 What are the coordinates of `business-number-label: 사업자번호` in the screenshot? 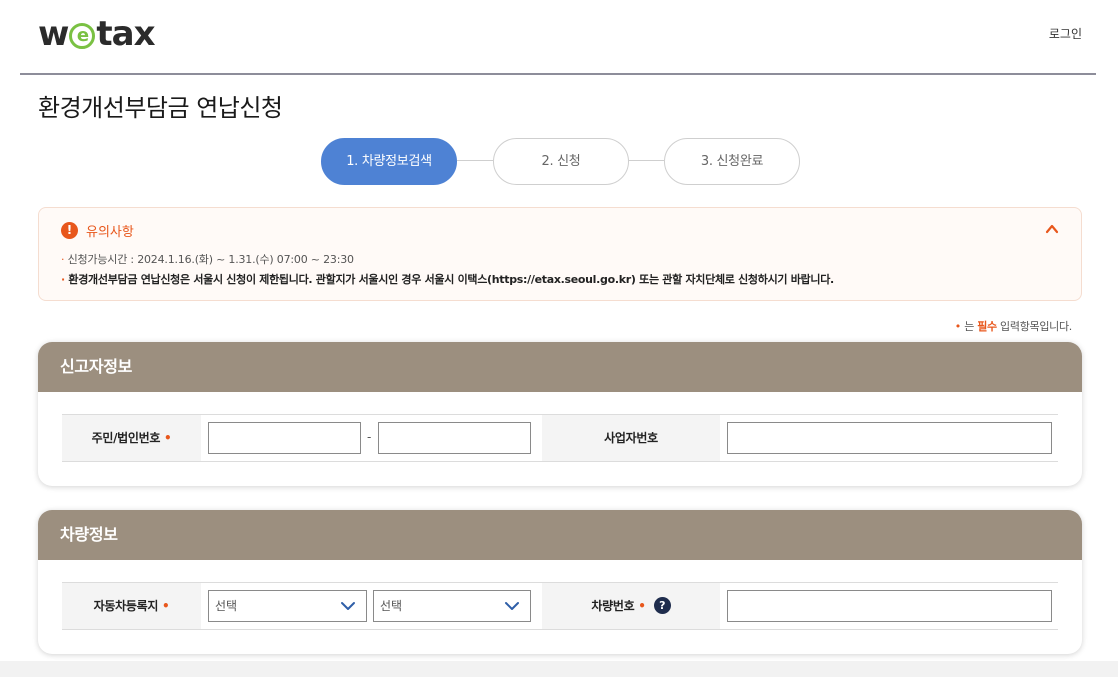 It's located at (631, 438).